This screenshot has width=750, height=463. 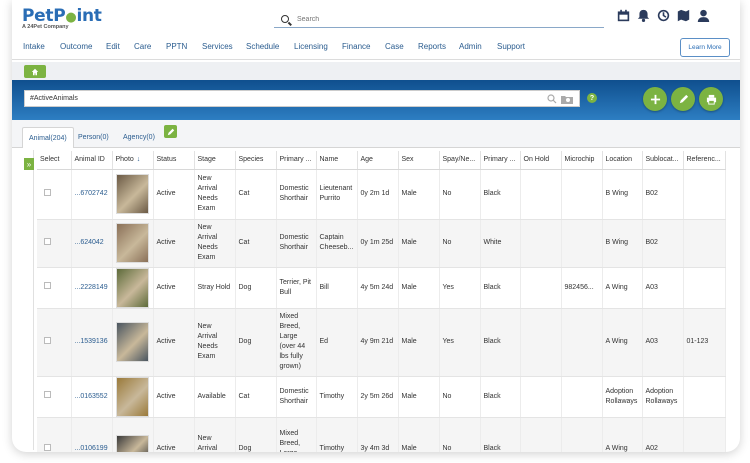 What do you see at coordinates (76, 46) in the screenshot?
I see `nav-outcome: Outcome` at bounding box center [76, 46].